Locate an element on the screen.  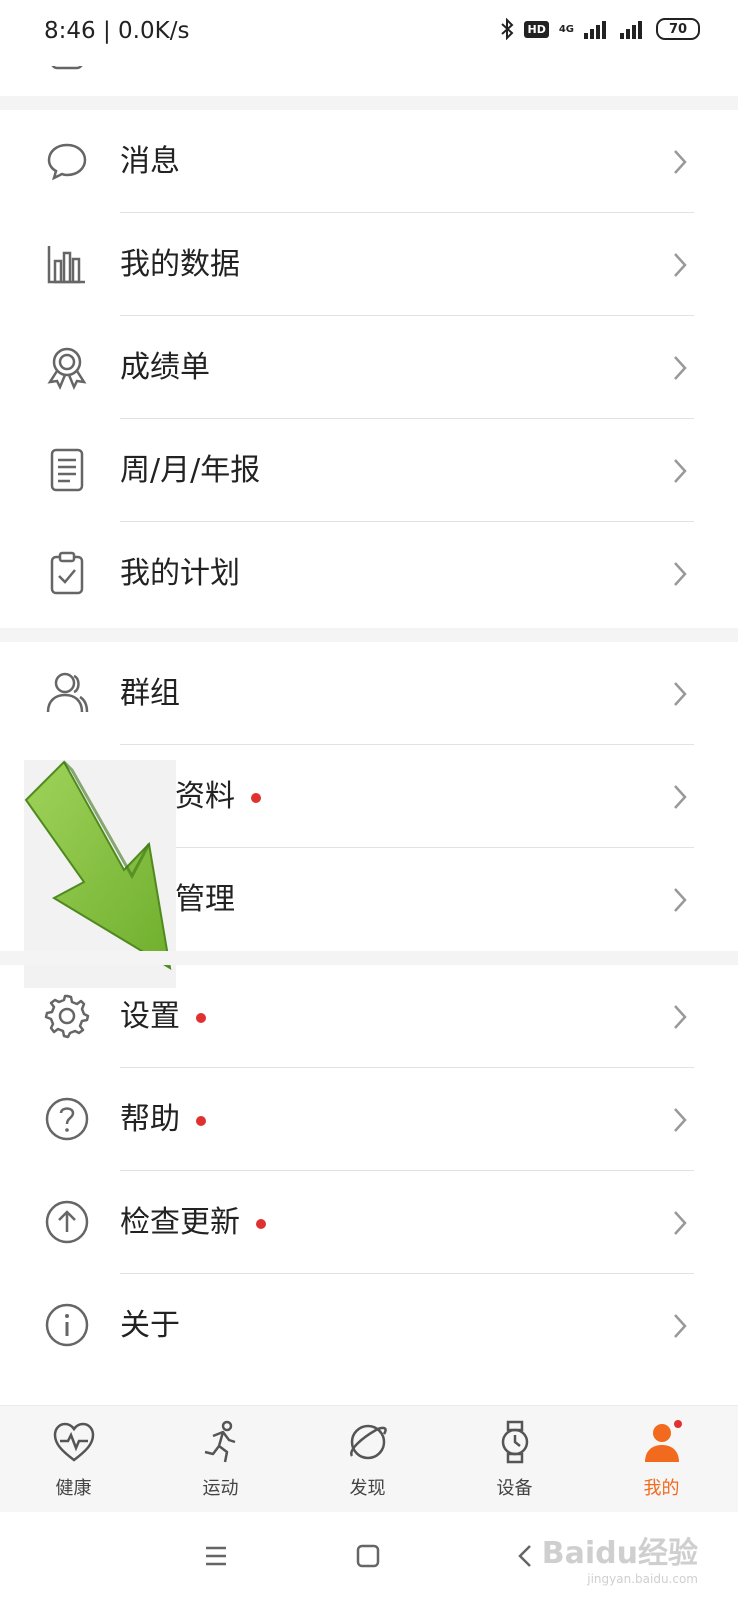
home-square-icon is located at coordinates (368, 1556).